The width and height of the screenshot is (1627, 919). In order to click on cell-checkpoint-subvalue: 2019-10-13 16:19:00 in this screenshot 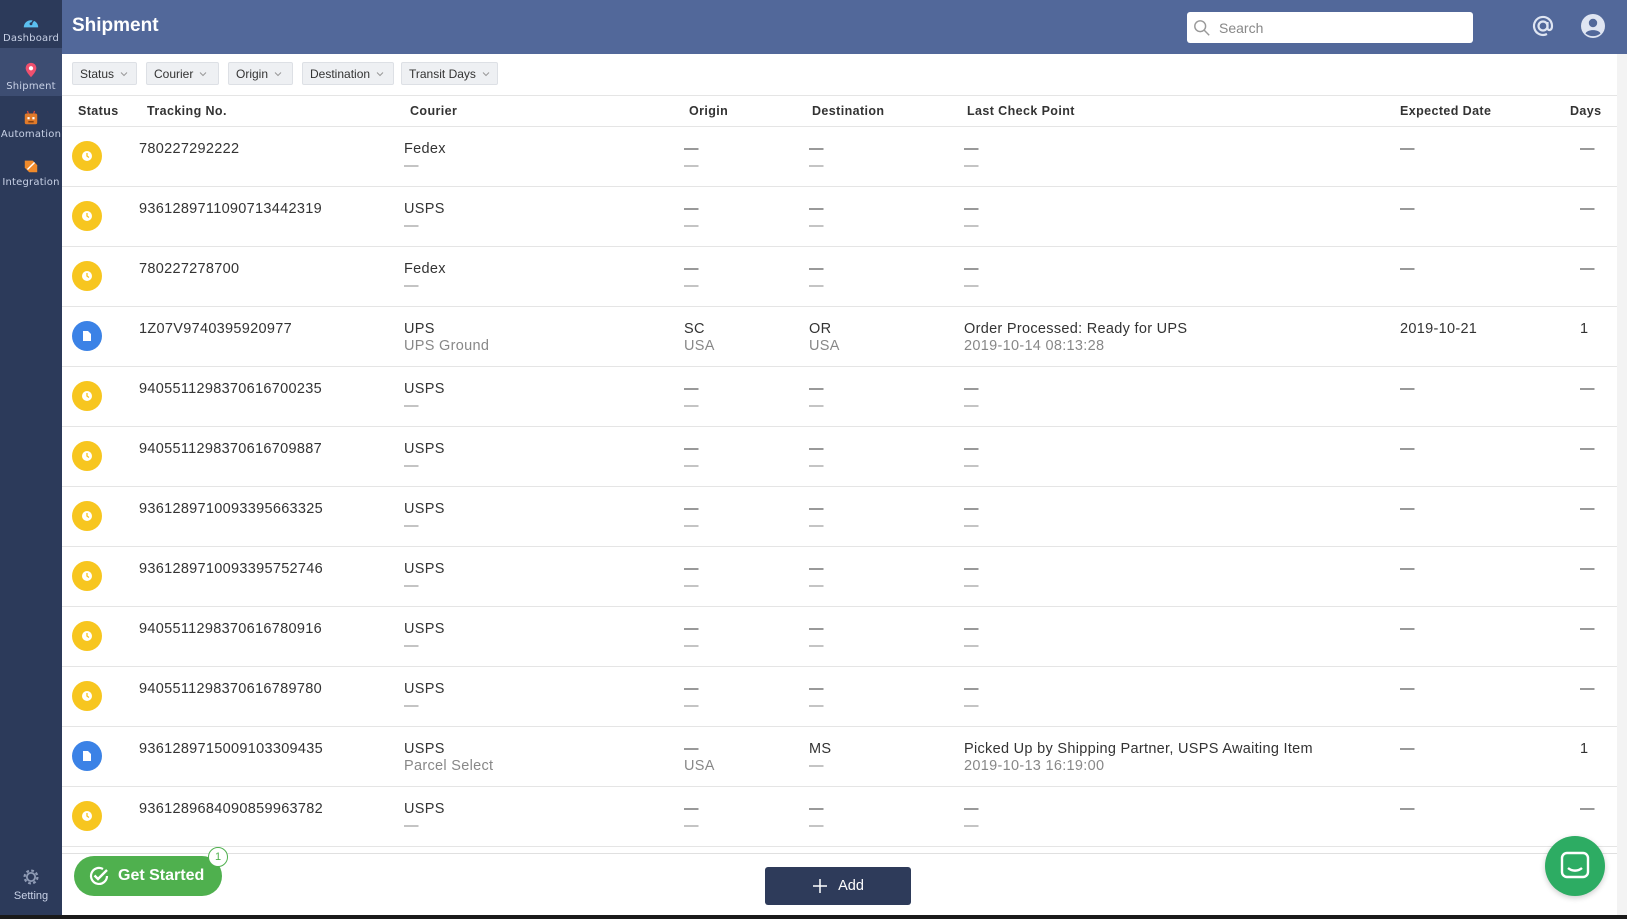, I will do `click(1034, 766)`.